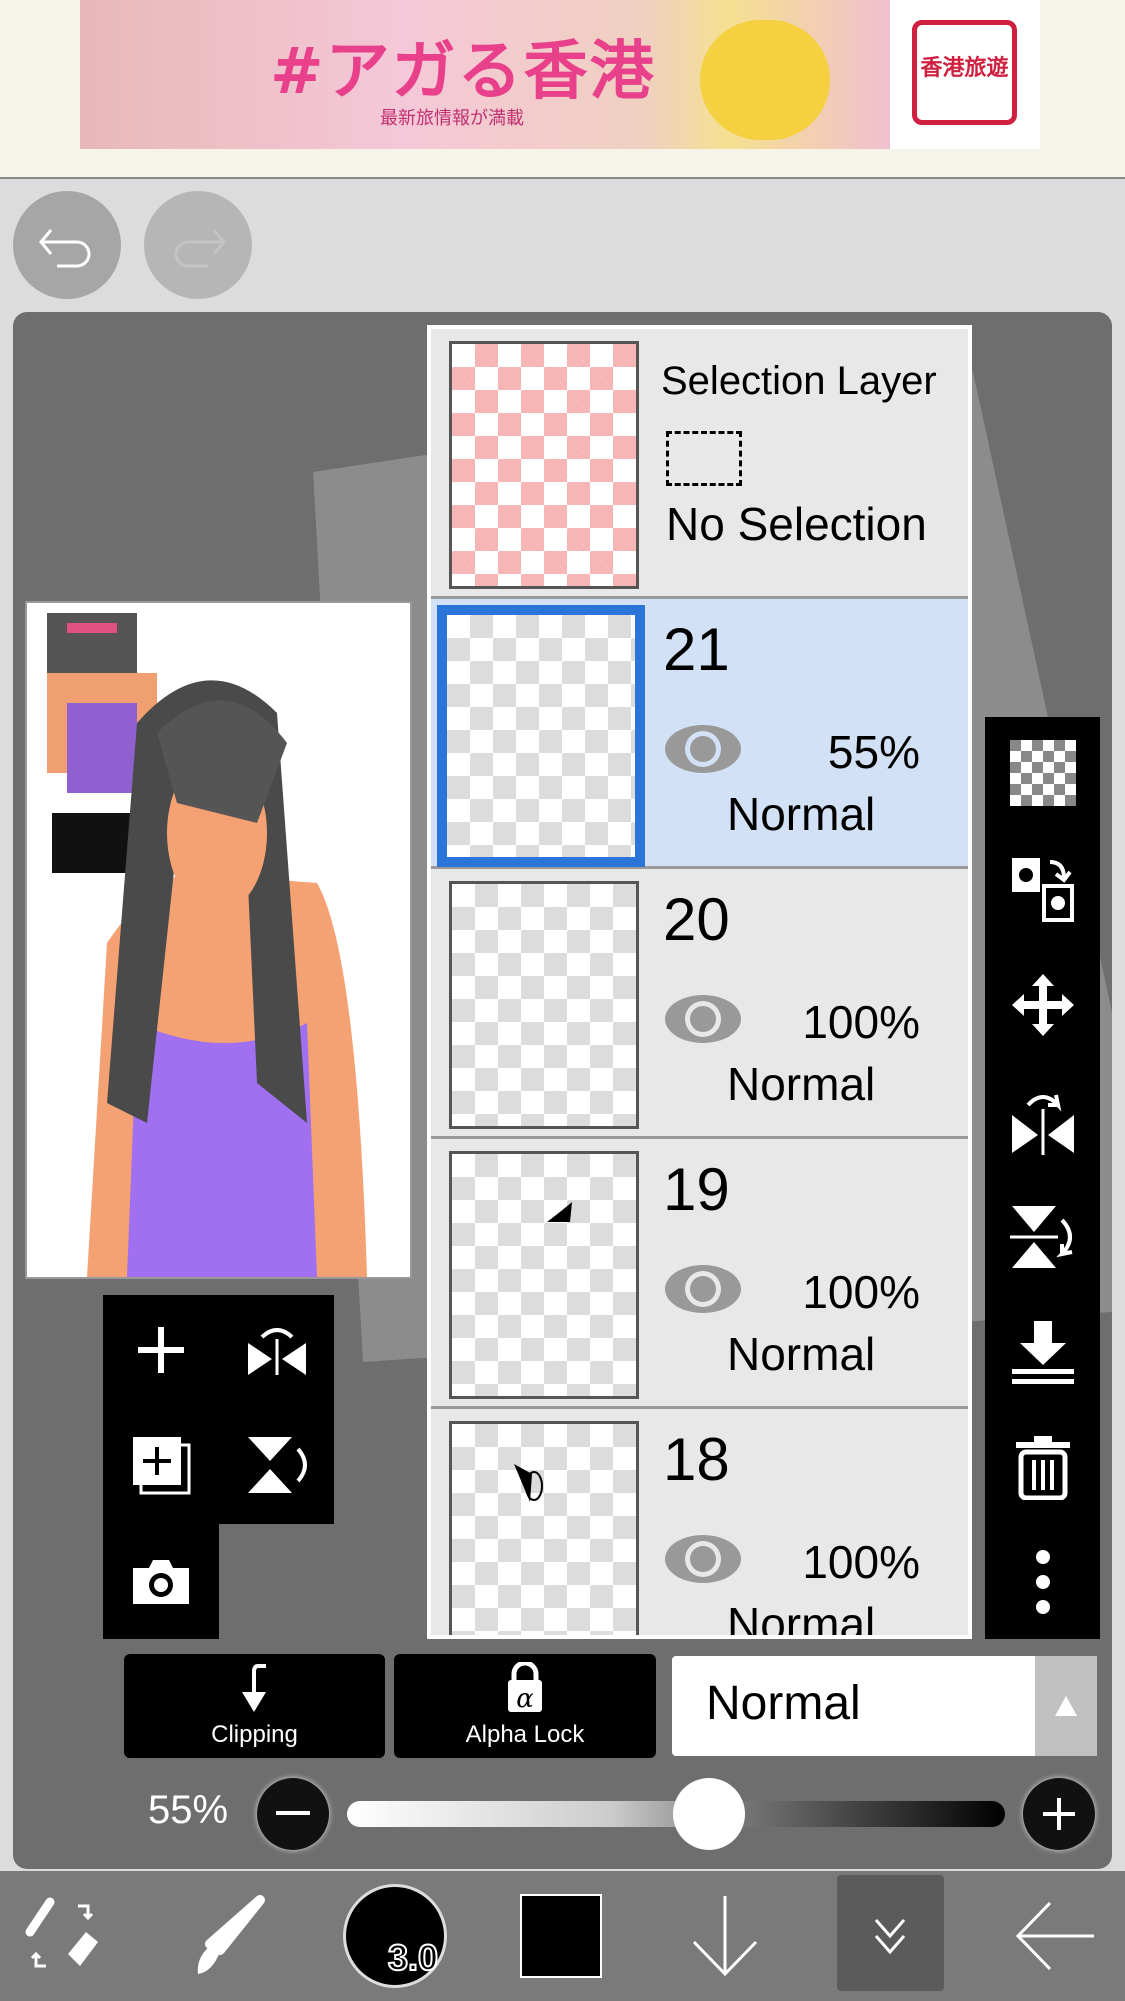 The image size is (1125, 2001). I want to click on transfer-button, so click(1042, 889).